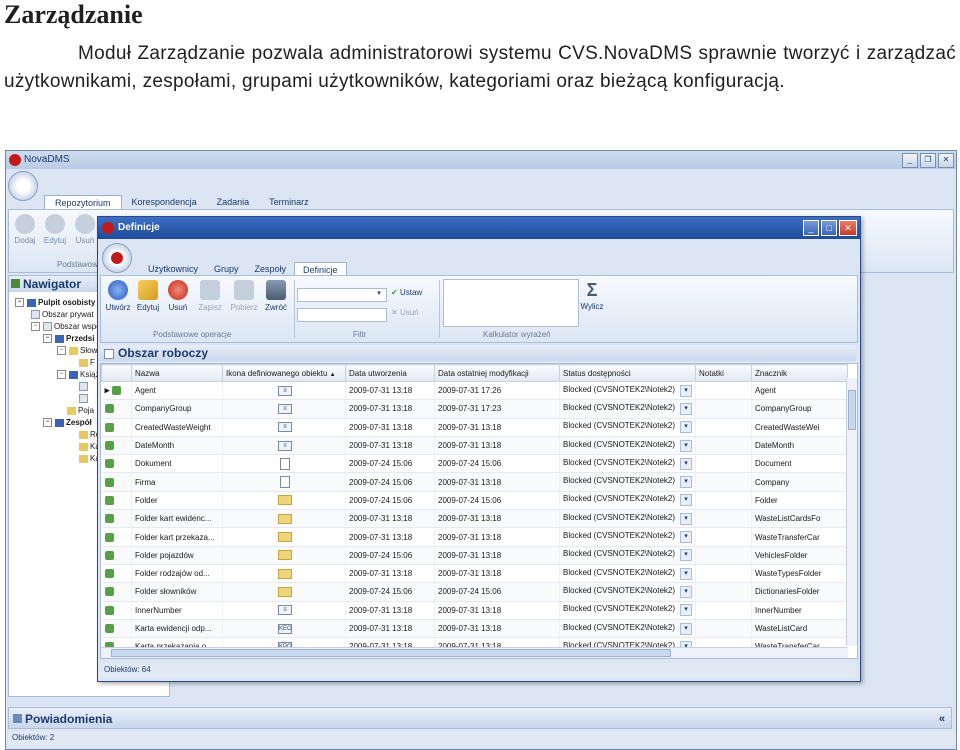 The image size is (960, 750). I want to click on expand-up-icon: «, so click(942, 719).